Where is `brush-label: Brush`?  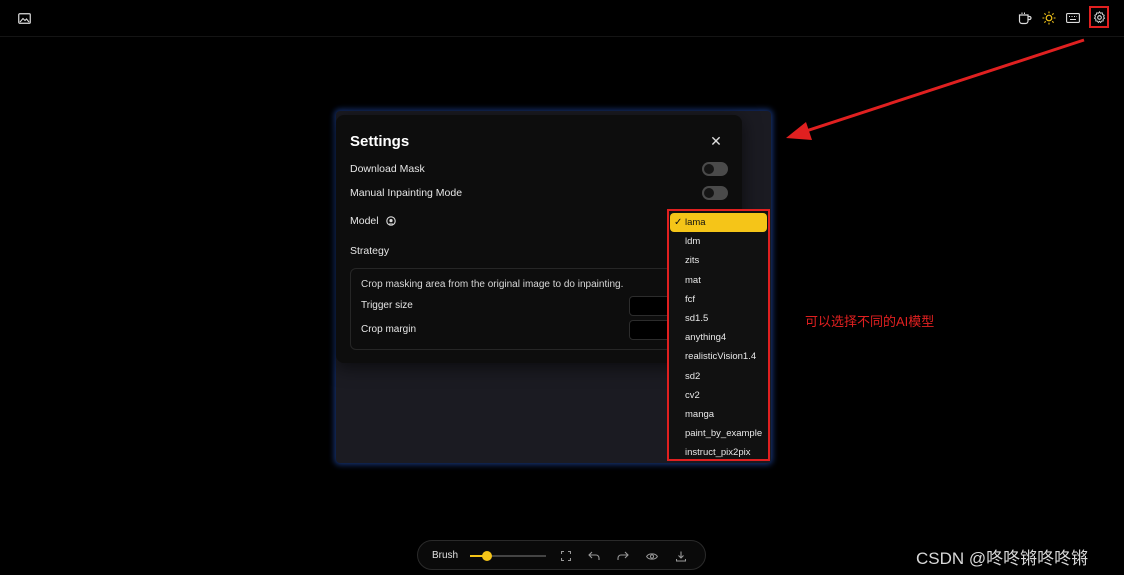
brush-label: Brush is located at coordinates (445, 555).